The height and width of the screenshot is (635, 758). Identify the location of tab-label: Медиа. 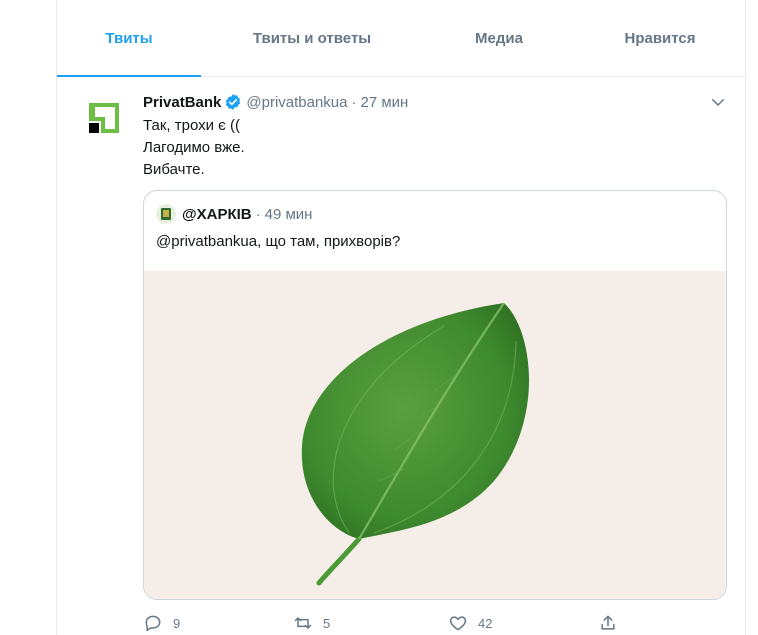
(499, 38).